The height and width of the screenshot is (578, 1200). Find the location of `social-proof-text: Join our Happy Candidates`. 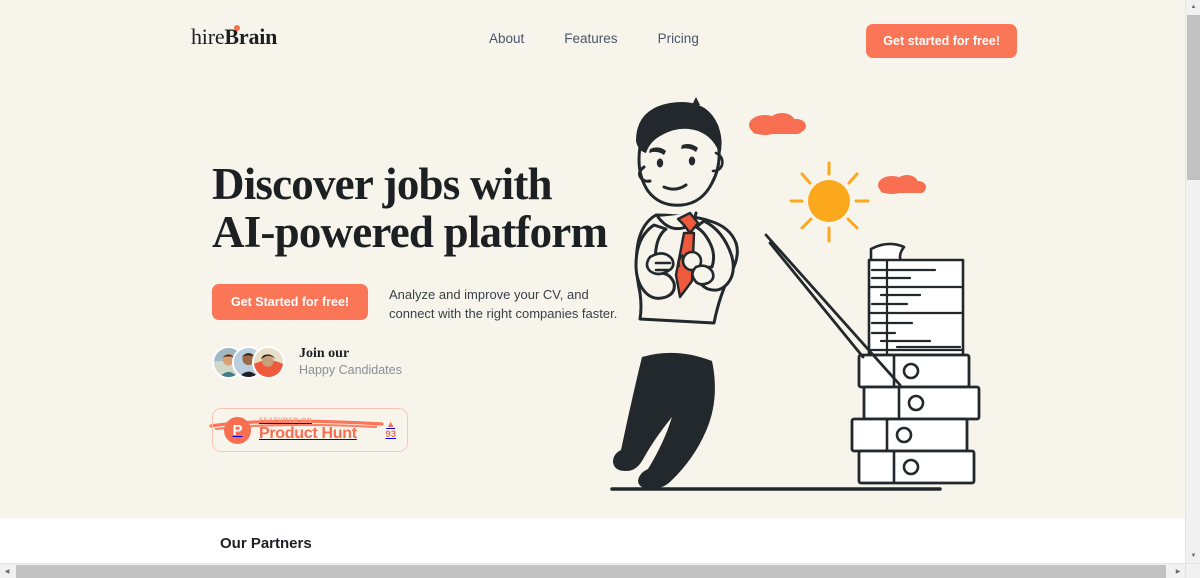

social-proof-text: Join our Happy Candidates is located at coordinates (350, 362).